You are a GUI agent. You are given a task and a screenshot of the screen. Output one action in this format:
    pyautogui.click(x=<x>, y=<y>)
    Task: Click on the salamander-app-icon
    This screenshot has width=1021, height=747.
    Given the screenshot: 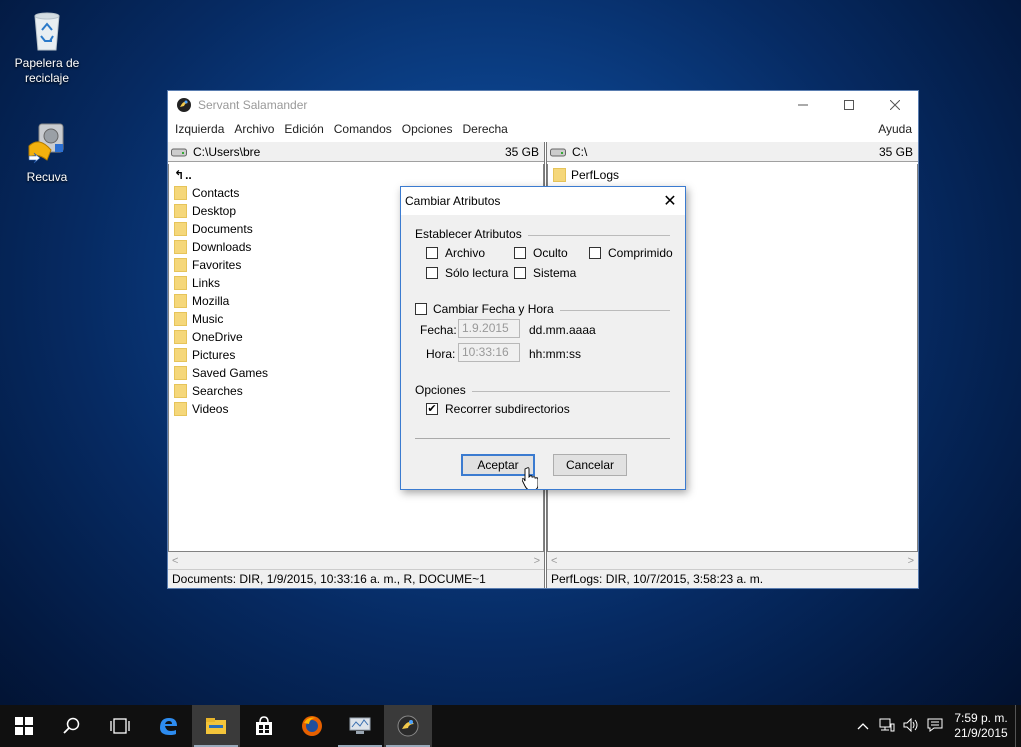 What is the action you would take?
    pyautogui.click(x=184, y=105)
    